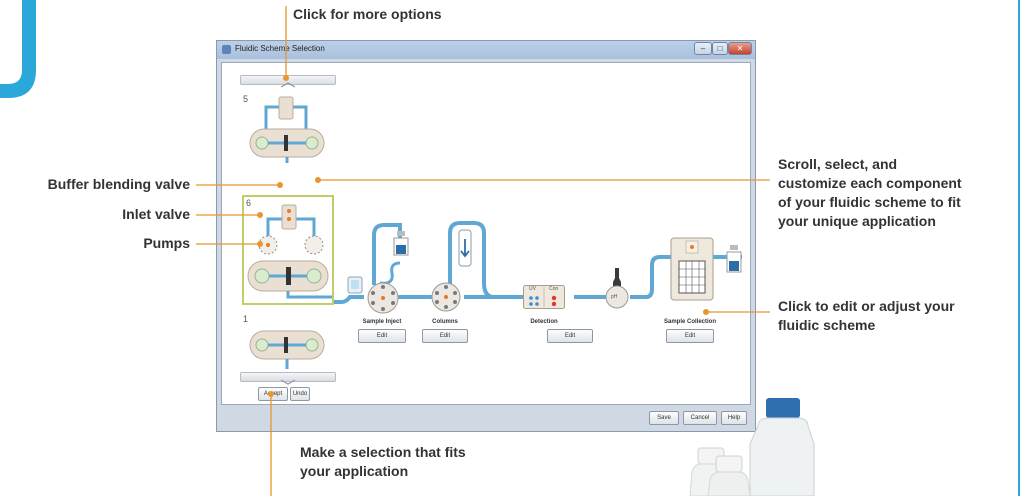 Image resolution: width=1027 pixels, height=501 pixels. Describe the element at coordinates (857, 221) in the screenshot. I see `callout-scroll-line-4: your unique application` at that location.